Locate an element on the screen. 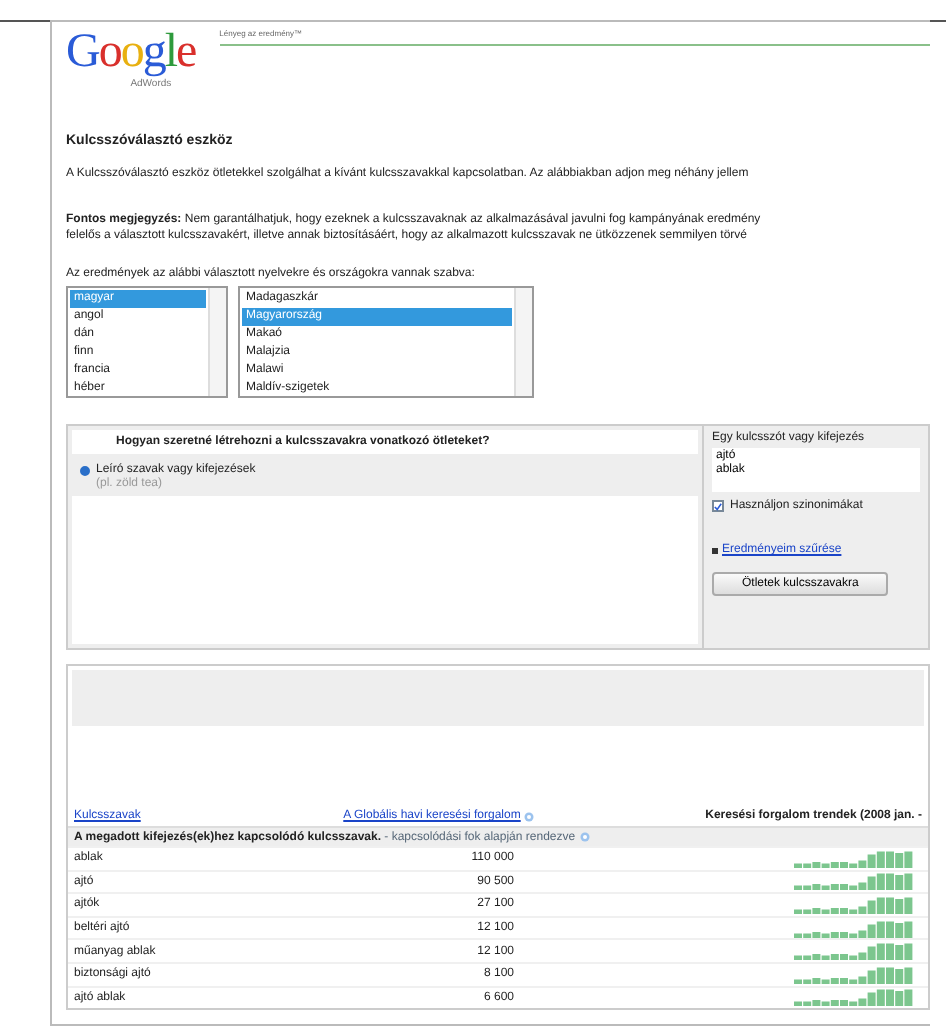  logo: Google is located at coordinates (131, 52).